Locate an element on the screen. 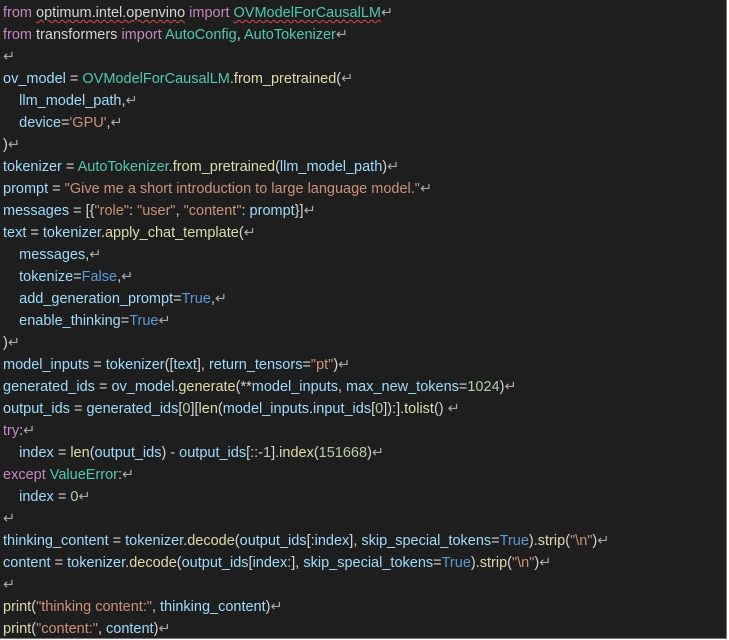 The height and width of the screenshot is (640, 729). code-line: try:↵ is located at coordinates (306, 431).